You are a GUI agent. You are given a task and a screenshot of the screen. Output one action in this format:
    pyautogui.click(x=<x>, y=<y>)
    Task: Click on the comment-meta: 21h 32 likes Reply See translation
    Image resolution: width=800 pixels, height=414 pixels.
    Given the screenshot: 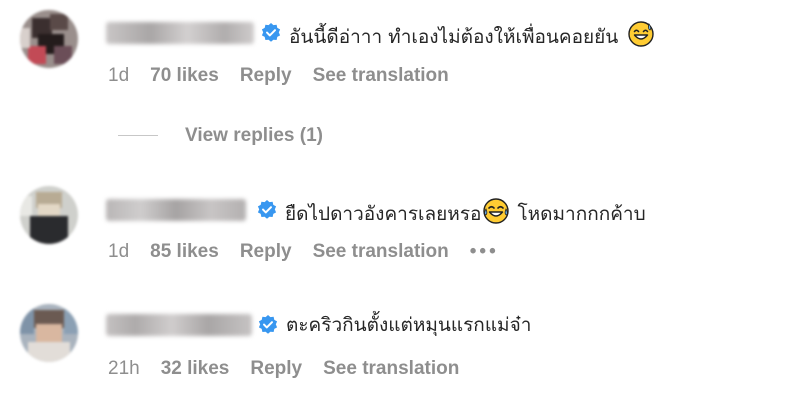 What is the action you would take?
    pyautogui.click(x=294, y=369)
    